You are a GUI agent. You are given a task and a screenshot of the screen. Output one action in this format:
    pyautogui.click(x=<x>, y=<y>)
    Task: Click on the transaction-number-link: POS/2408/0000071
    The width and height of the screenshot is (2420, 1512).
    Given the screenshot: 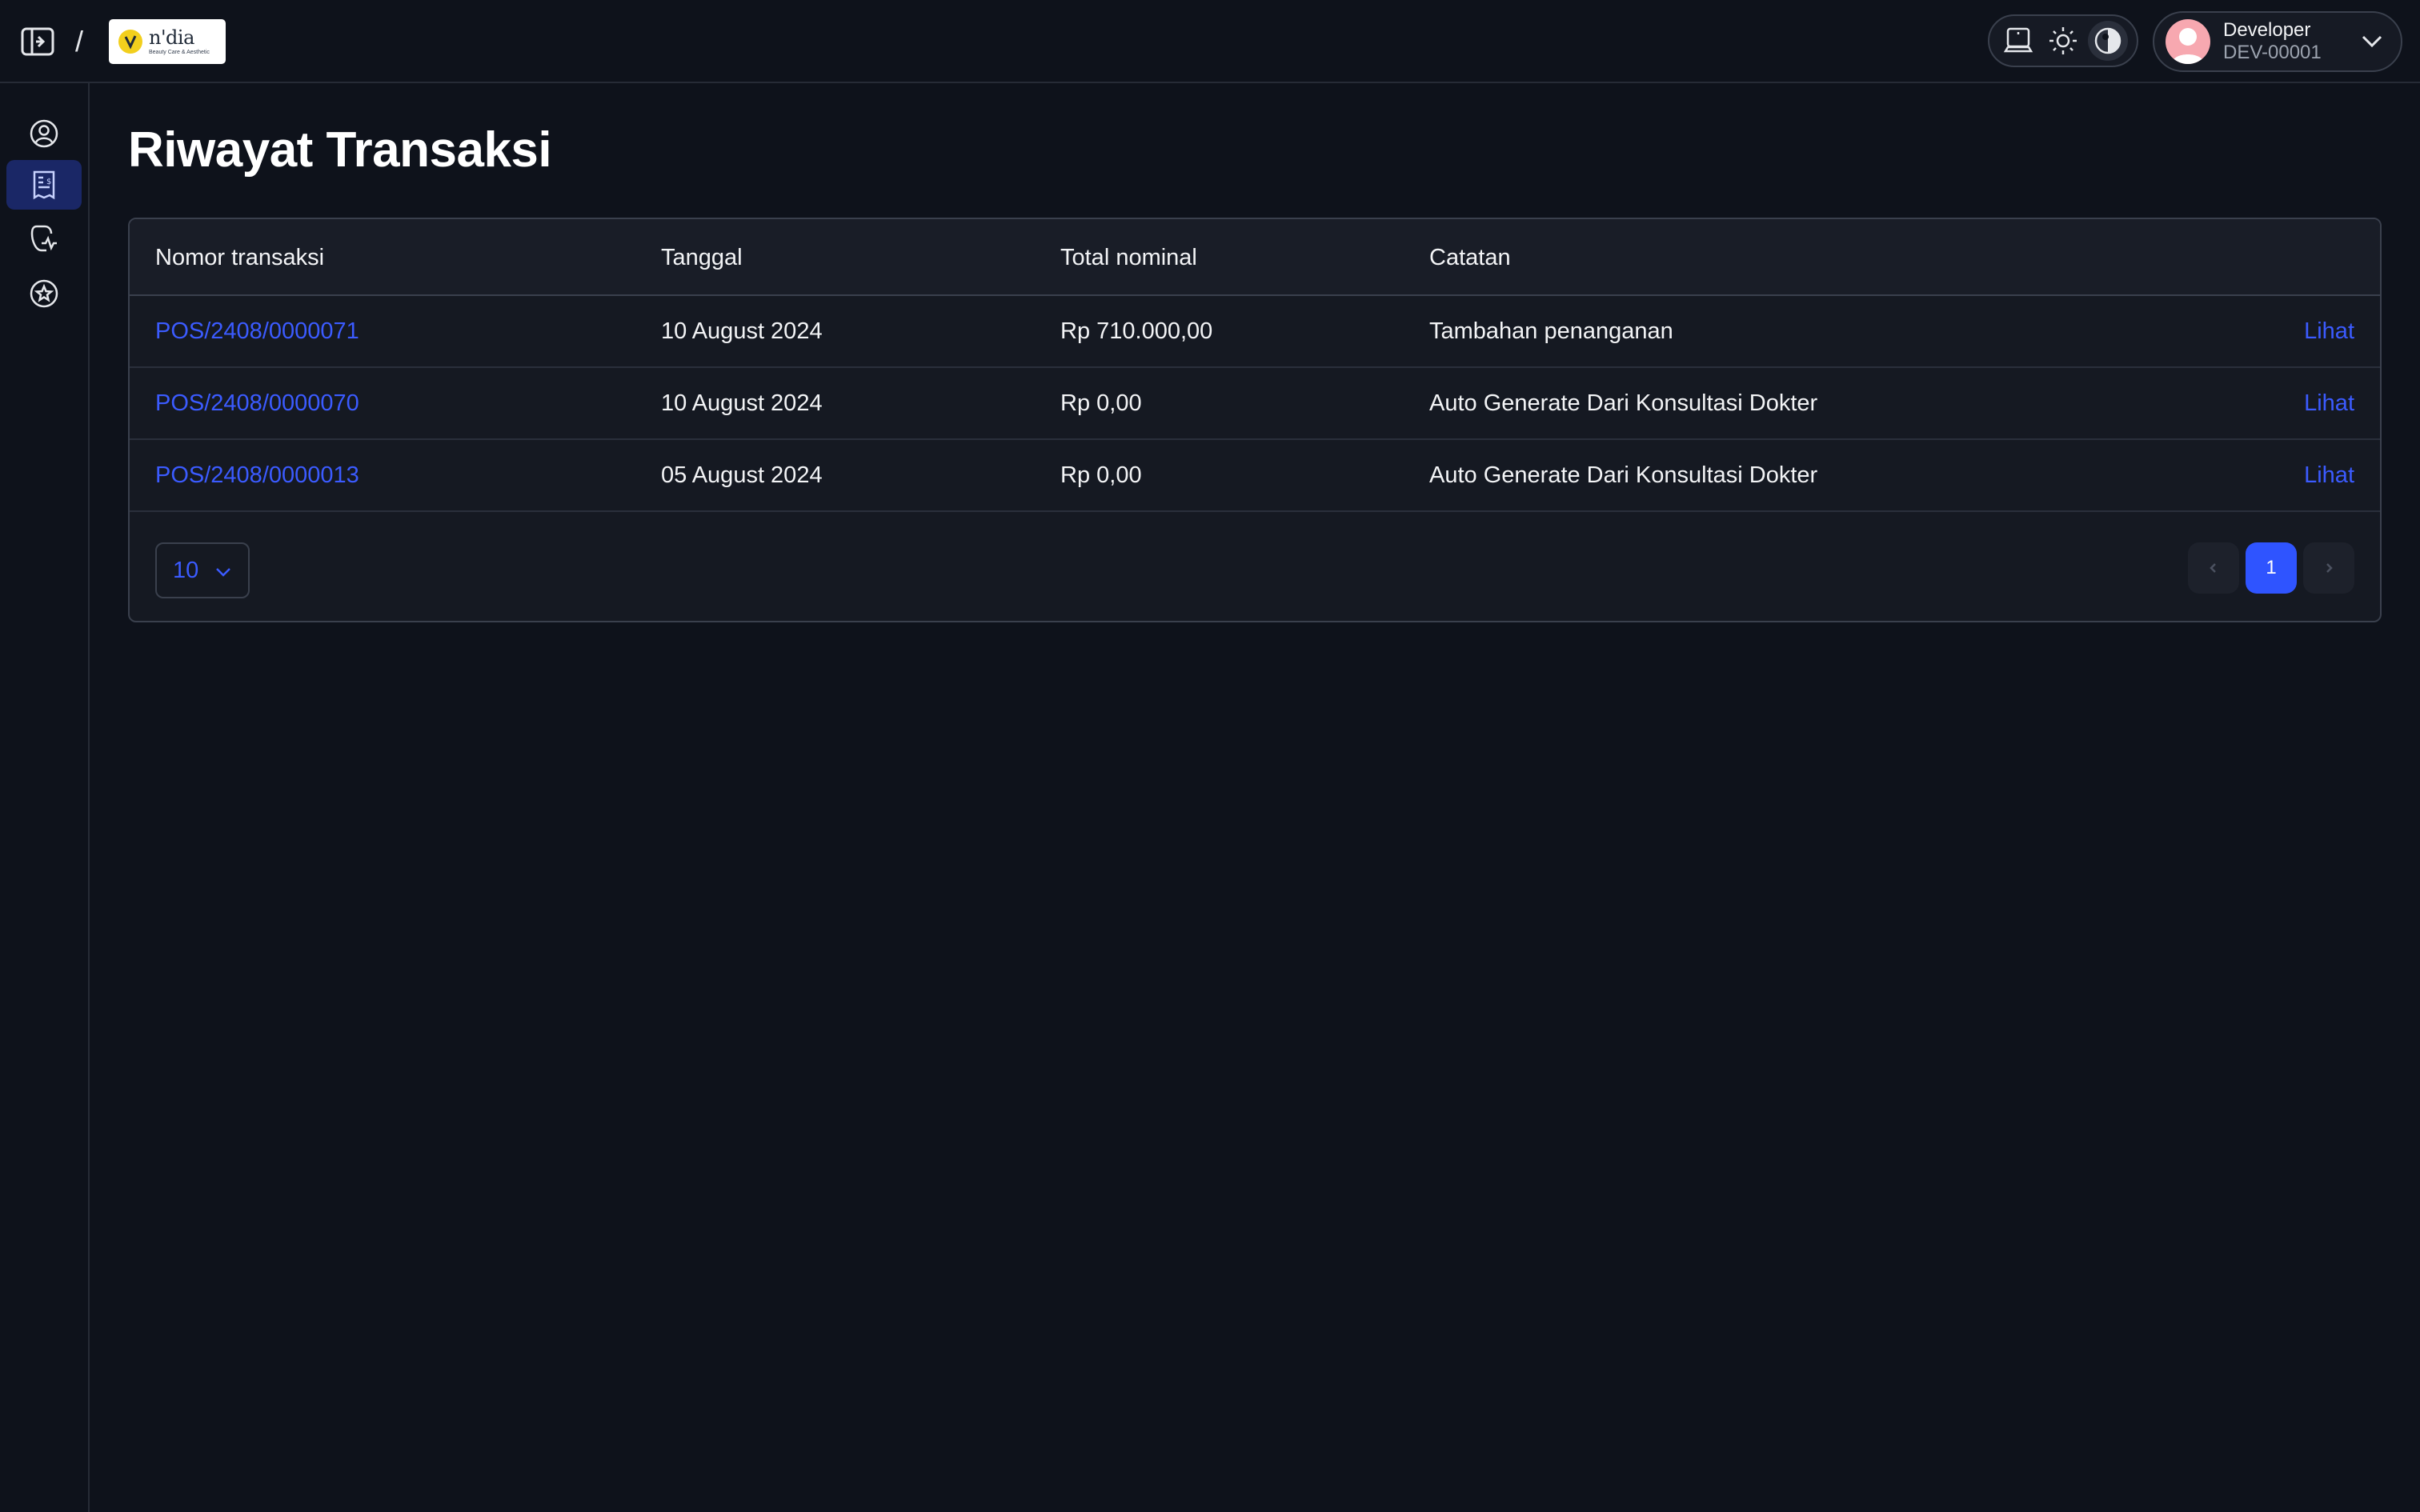 What is the action you would take?
    pyautogui.click(x=257, y=331)
    